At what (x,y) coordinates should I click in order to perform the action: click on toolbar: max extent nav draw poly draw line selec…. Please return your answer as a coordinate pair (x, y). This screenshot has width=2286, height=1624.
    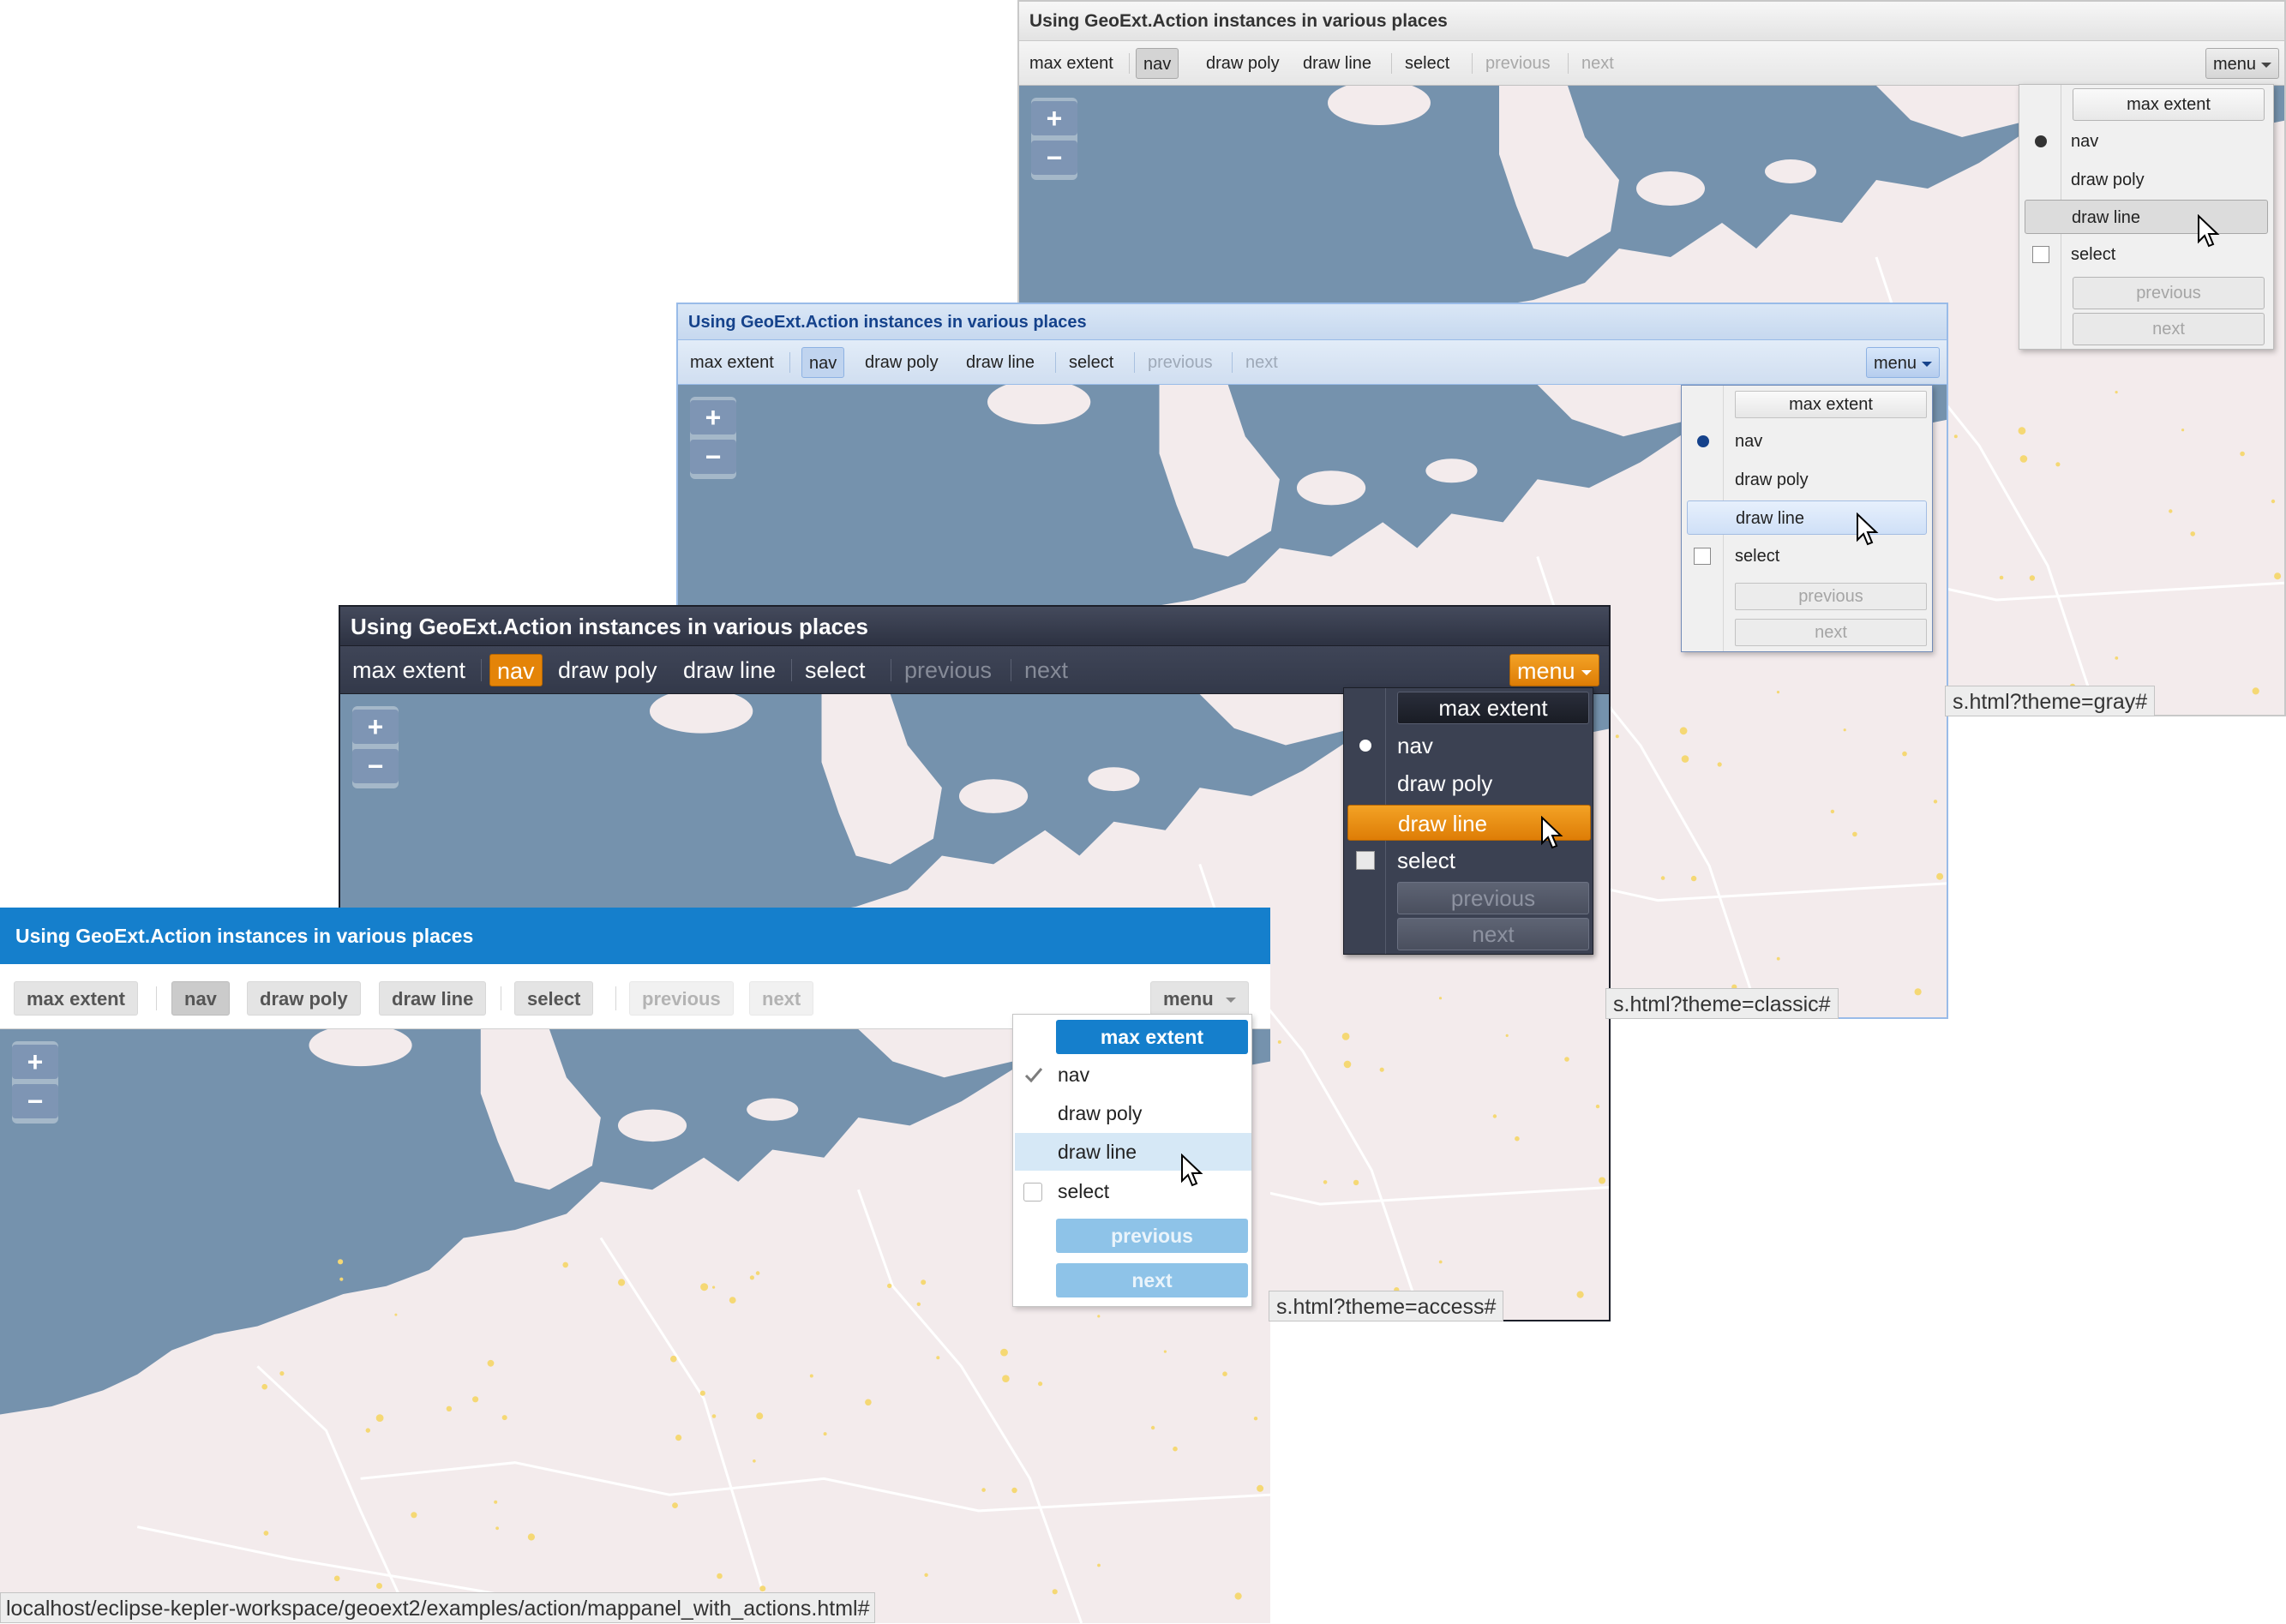
    Looking at the image, I should click on (1312, 362).